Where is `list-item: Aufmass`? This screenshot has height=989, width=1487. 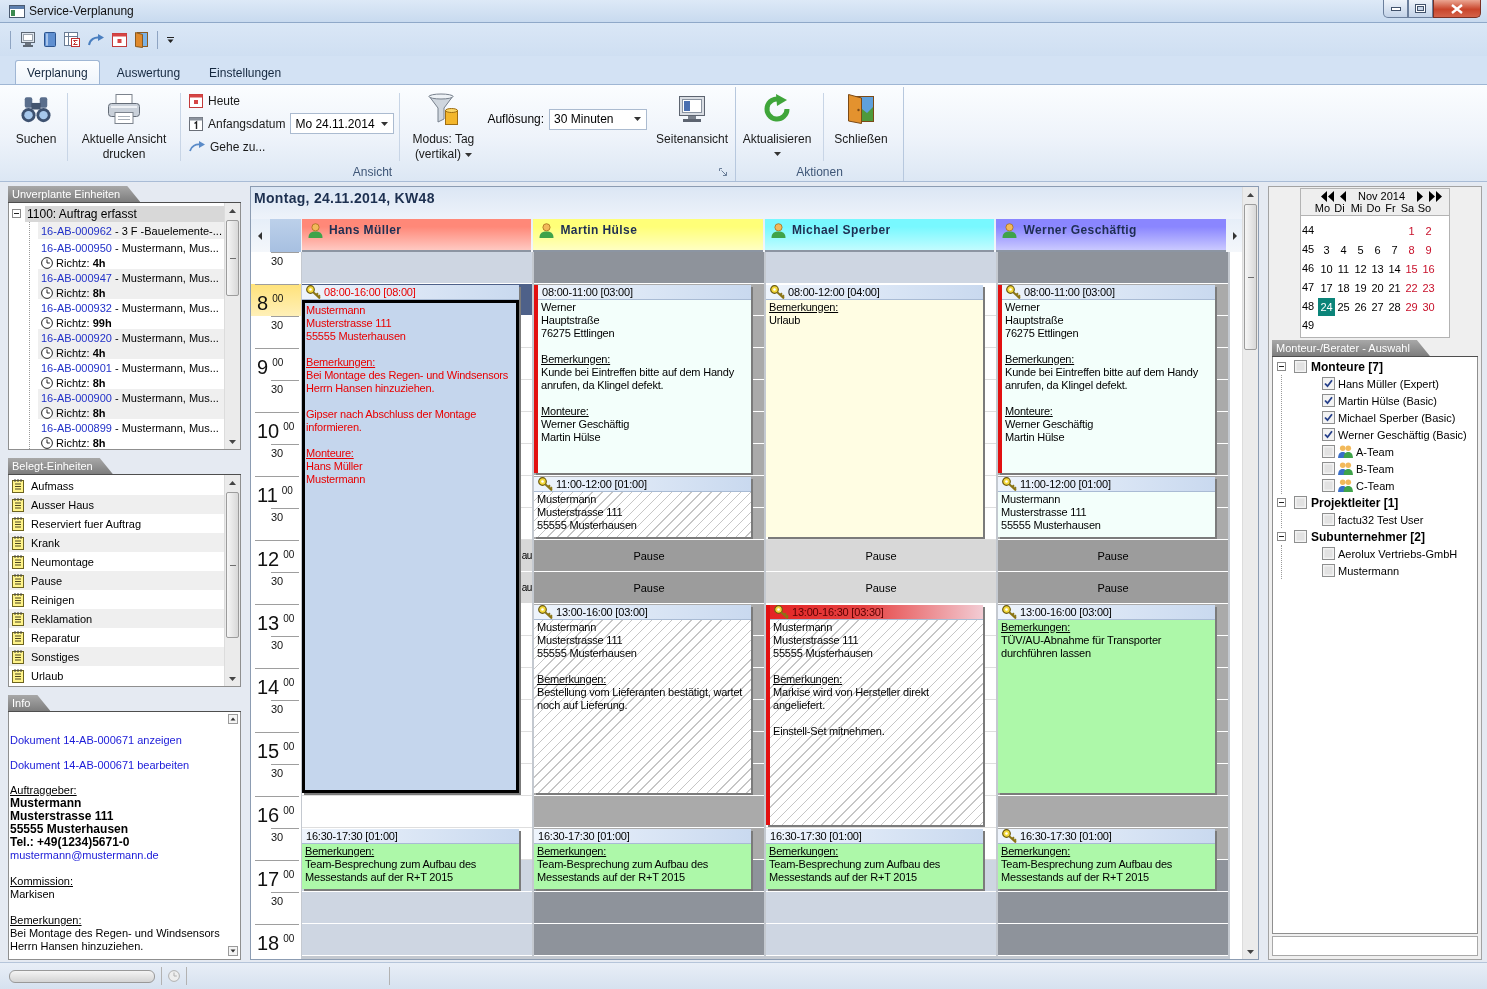 list-item: Aufmass is located at coordinates (116, 485).